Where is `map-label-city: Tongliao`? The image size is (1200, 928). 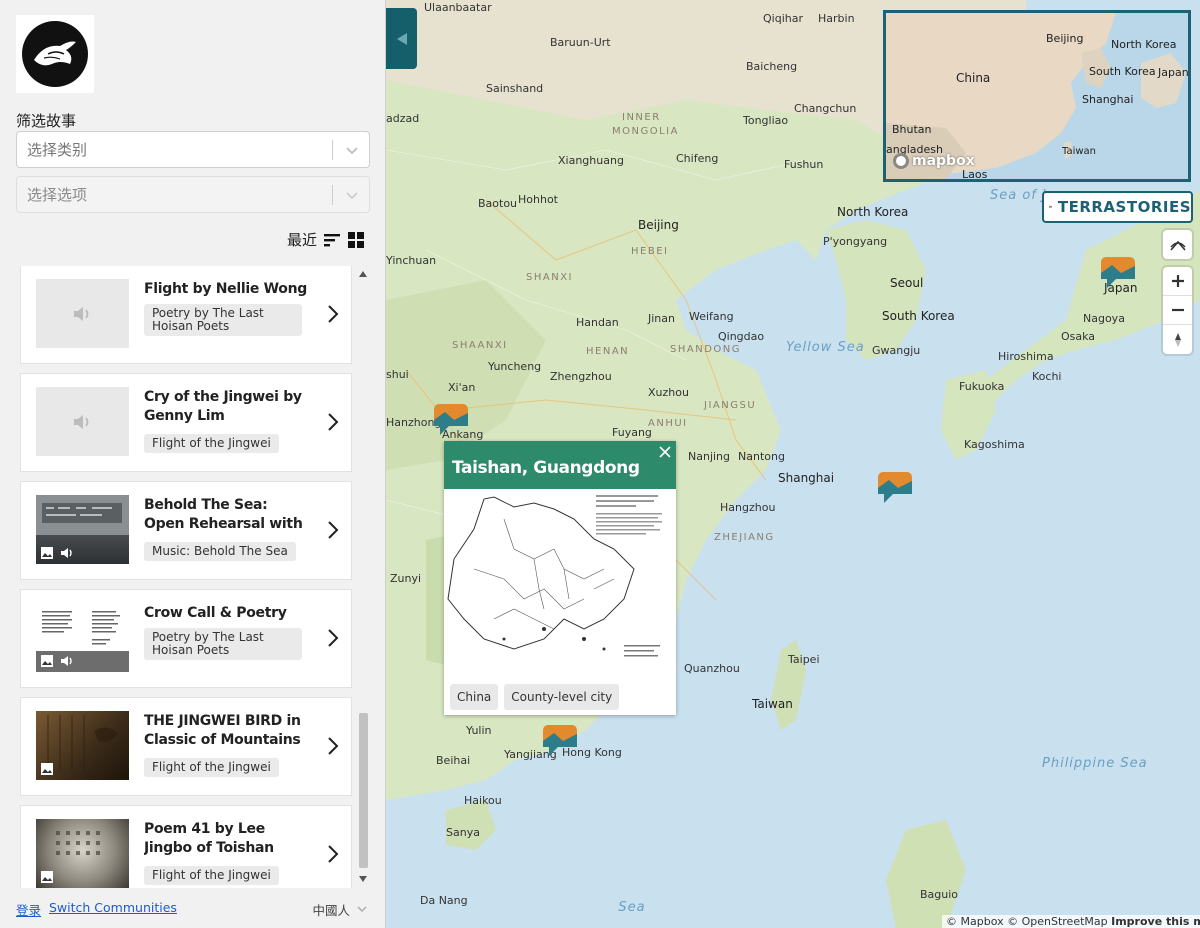
map-label-city: Tongliao is located at coordinates (766, 120).